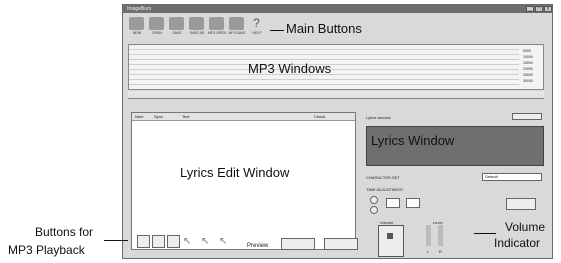  Describe the element at coordinates (383, 177) in the screenshot. I see `character-set-label: CHARACTER SET` at that location.